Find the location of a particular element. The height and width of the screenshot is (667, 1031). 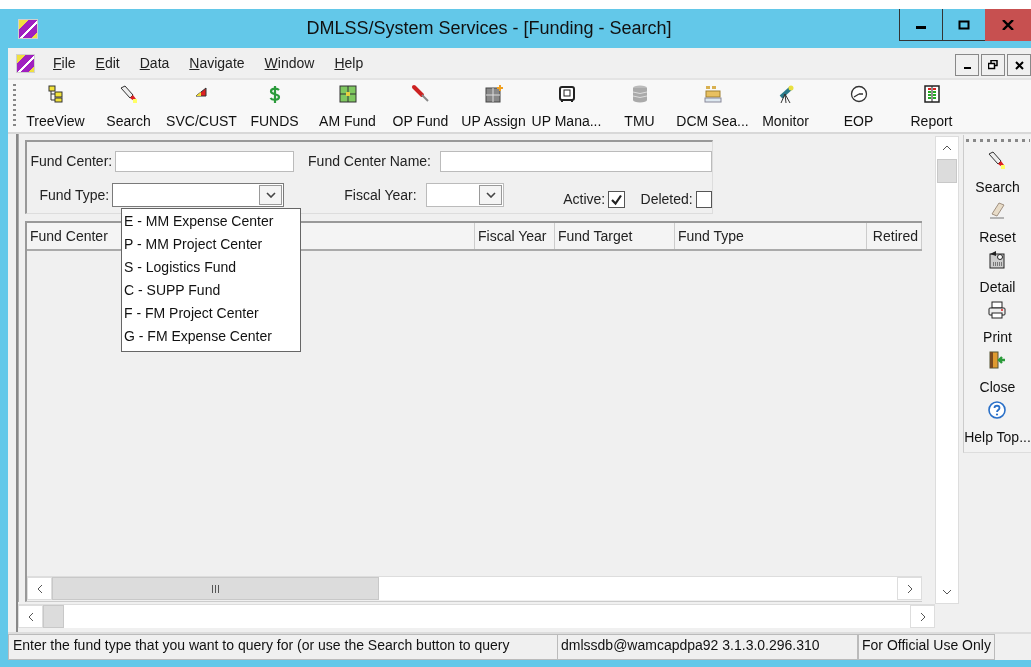

column-header: Retired is located at coordinates (894, 236).